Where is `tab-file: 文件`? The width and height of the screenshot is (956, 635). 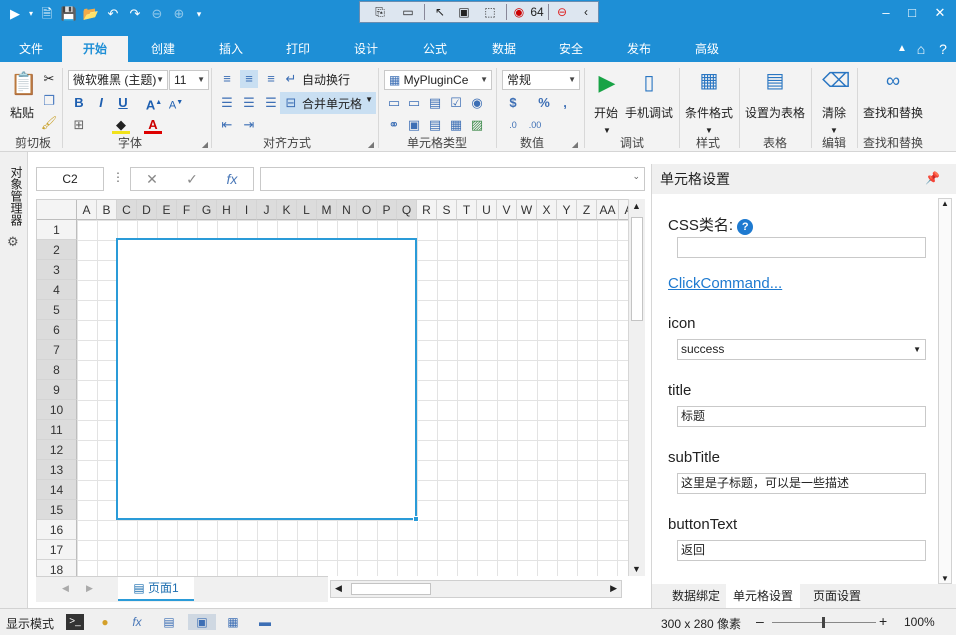 tab-file: 文件 is located at coordinates (31, 49).